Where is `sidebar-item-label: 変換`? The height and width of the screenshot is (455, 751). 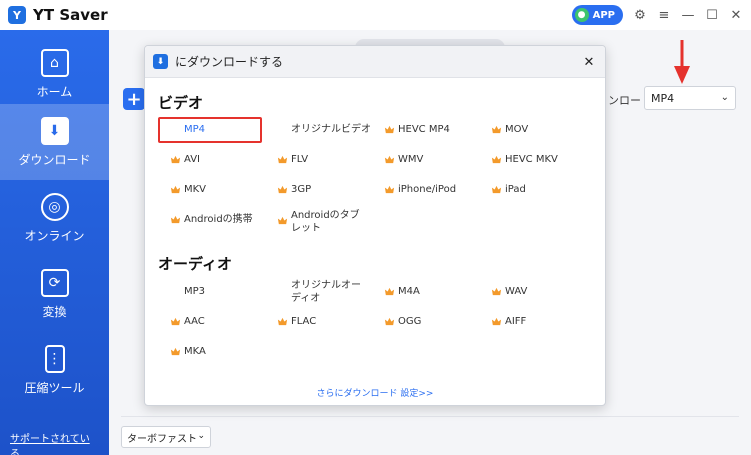
sidebar-item-label: 変換 is located at coordinates (54, 311).